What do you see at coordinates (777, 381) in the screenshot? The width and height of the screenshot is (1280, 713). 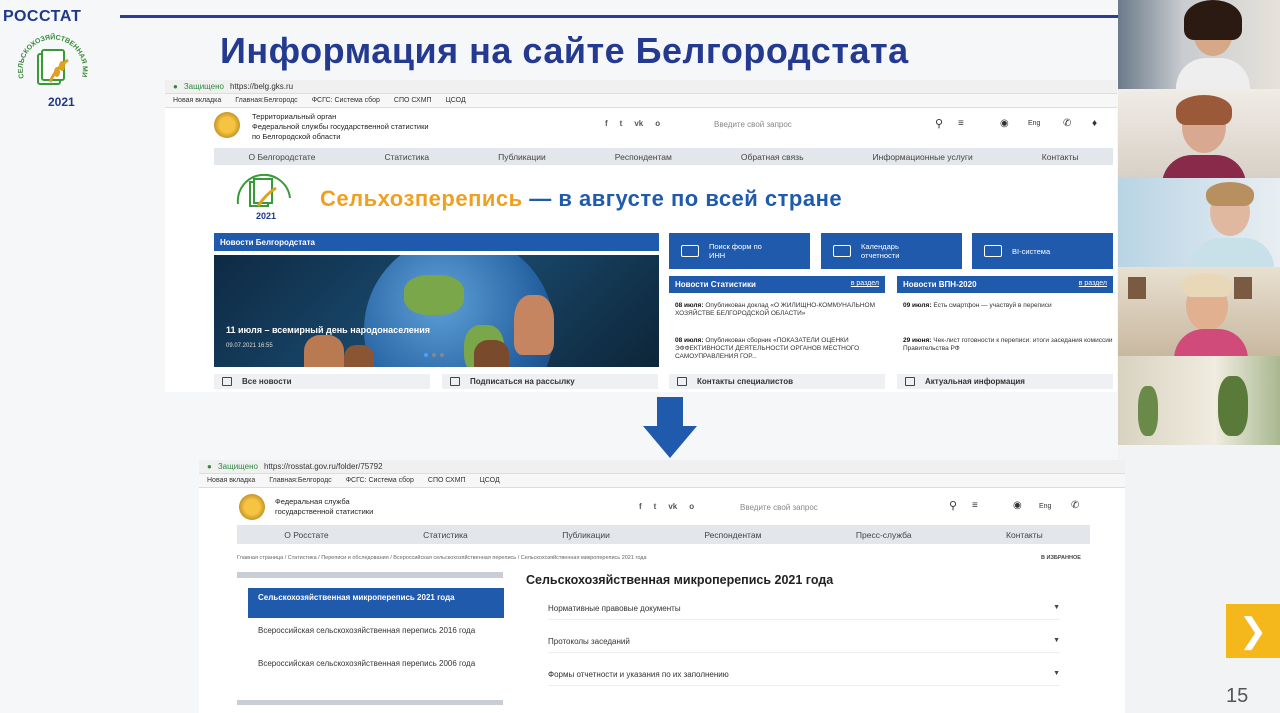 I see `contacts-link: Контакты специалистов` at bounding box center [777, 381].